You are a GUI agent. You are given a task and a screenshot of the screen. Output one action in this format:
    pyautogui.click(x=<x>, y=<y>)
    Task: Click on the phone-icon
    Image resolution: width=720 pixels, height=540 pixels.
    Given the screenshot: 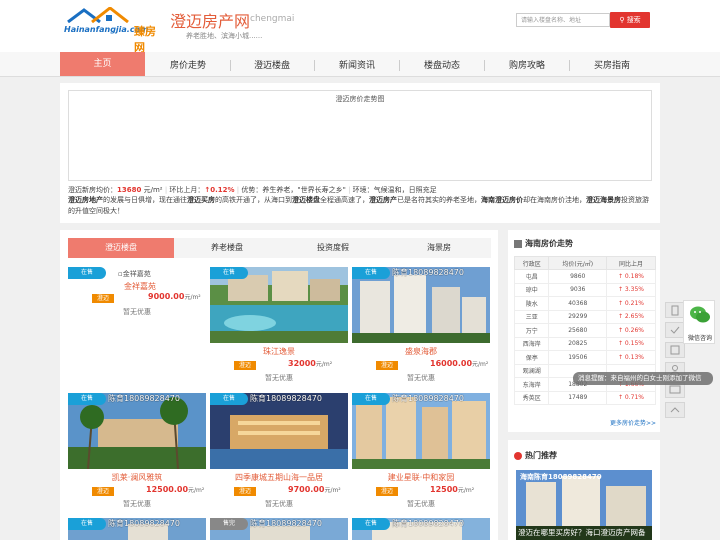 What is the action you would take?
    pyautogui.click(x=675, y=310)
    